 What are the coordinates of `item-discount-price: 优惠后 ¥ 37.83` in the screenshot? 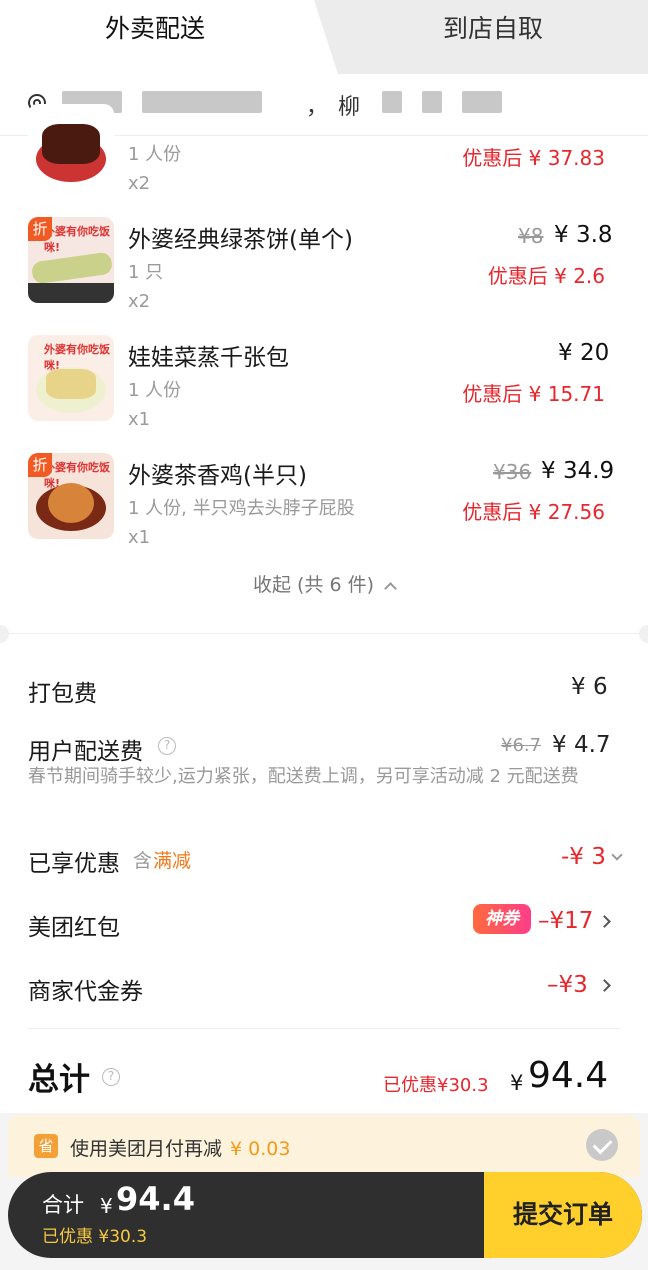 It's located at (533, 158).